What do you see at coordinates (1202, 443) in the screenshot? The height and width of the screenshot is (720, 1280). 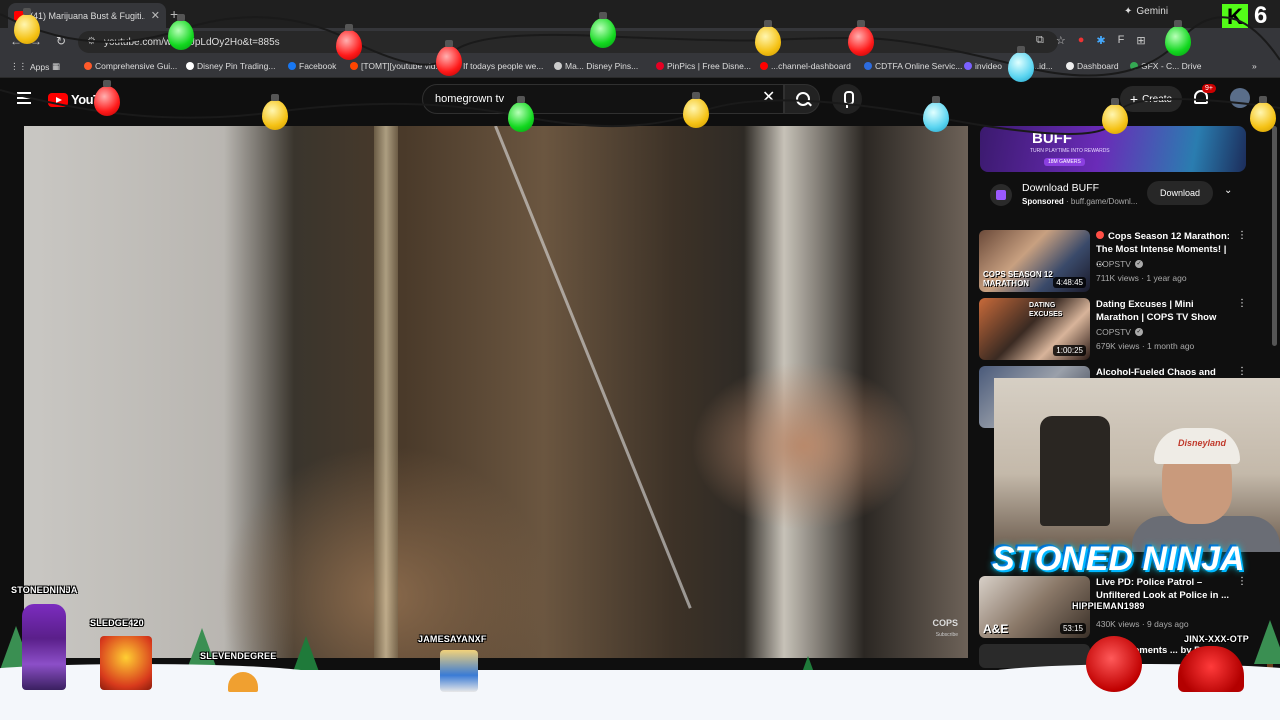 I see `disneyland-cap-logo: Disneyland` at bounding box center [1202, 443].